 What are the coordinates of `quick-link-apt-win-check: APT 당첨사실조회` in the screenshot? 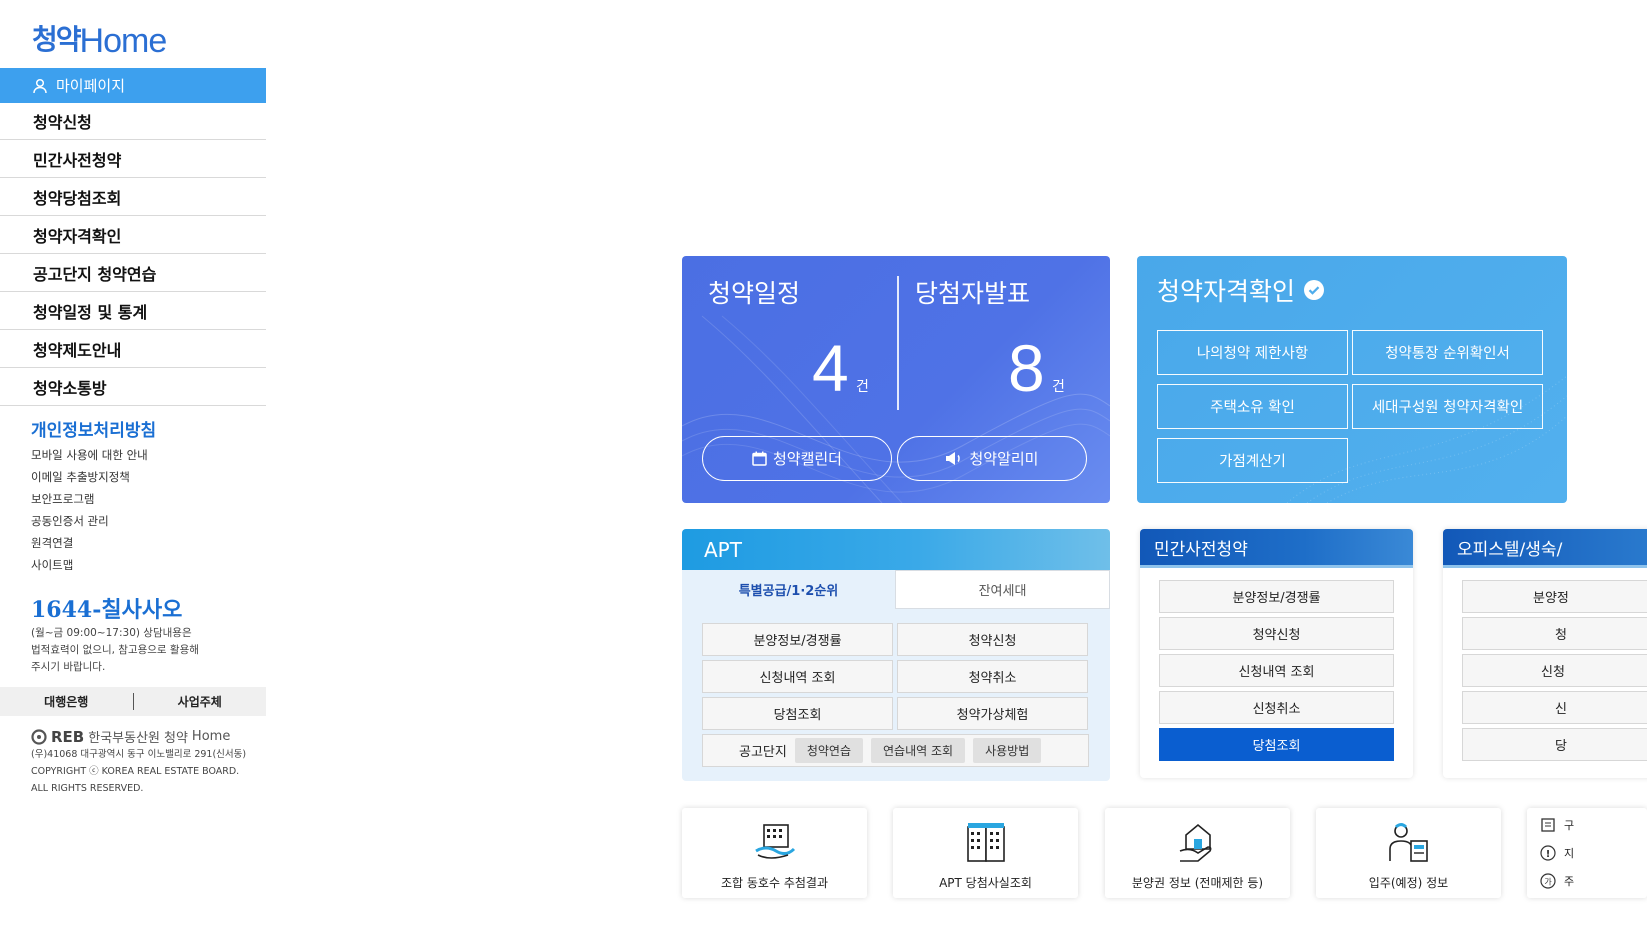 It's located at (985, 853).